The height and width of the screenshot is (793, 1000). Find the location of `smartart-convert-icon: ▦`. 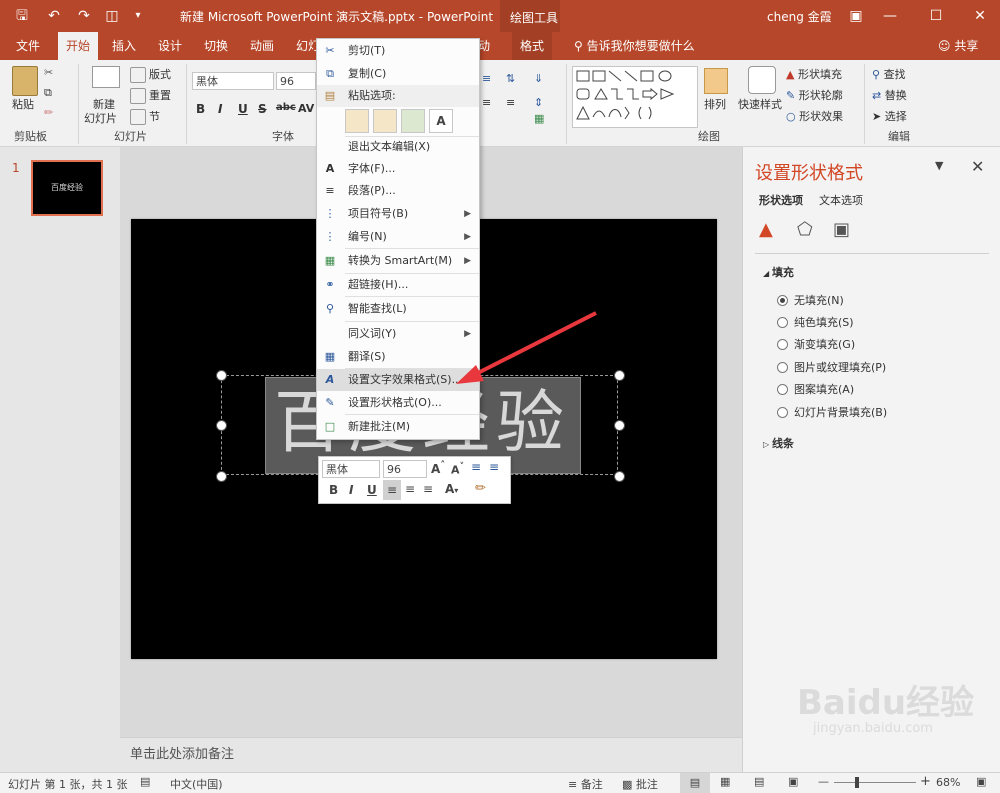

smartart-convert-icon: ▦ is located at coordinates (539, 118).